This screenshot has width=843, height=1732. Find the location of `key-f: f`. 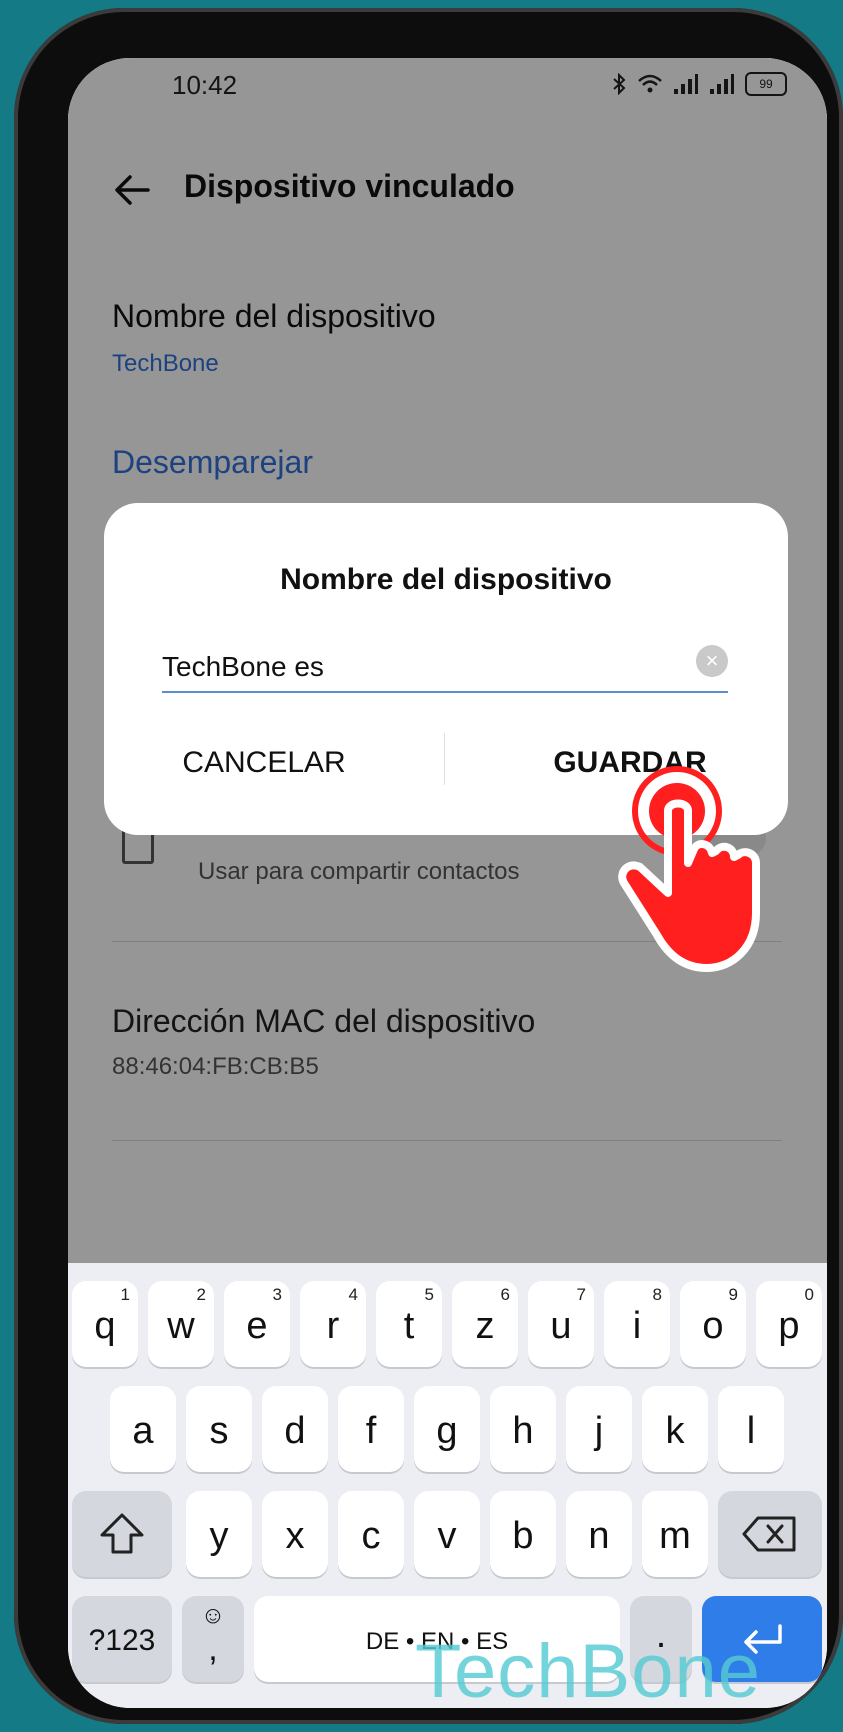

key-f: f is located at coordinates (371, 1429).